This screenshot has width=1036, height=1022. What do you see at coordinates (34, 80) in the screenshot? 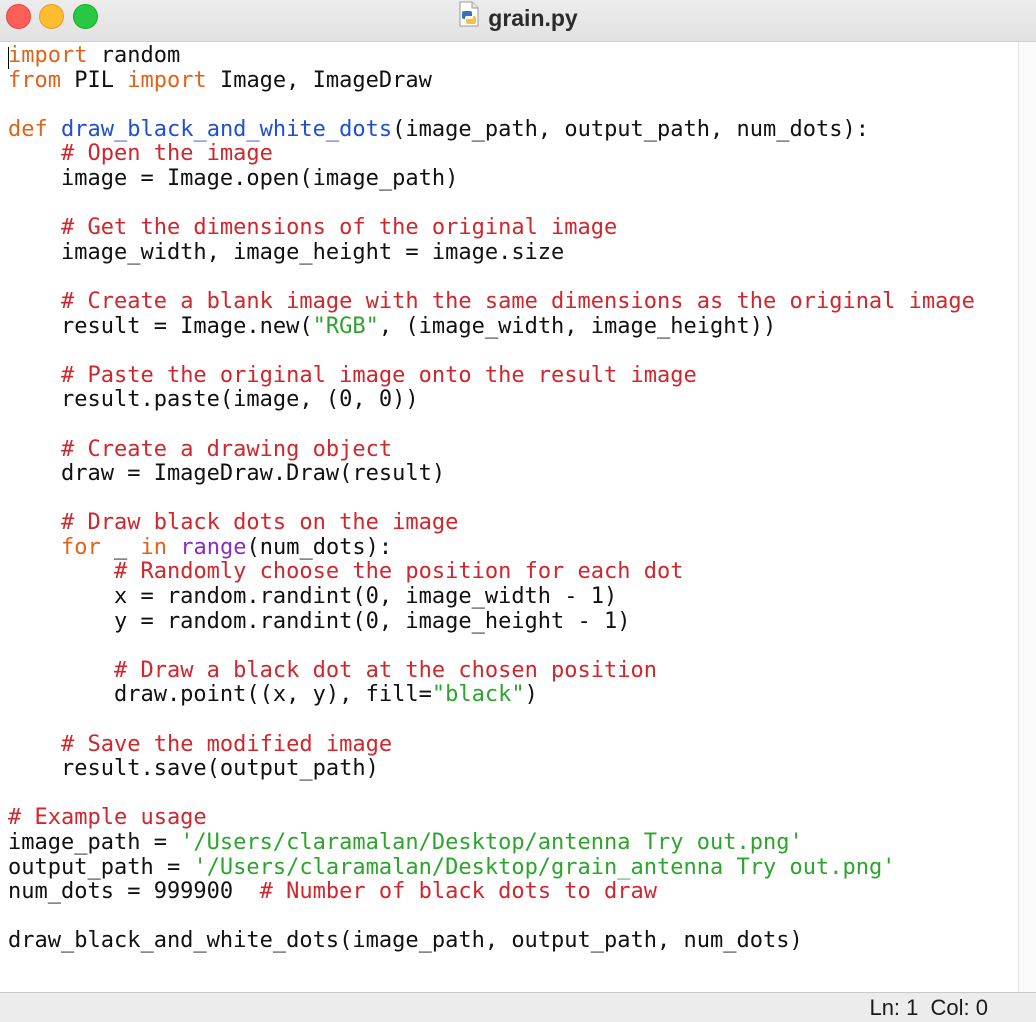
I see `code-token: from` at bounding box center [34, 80].